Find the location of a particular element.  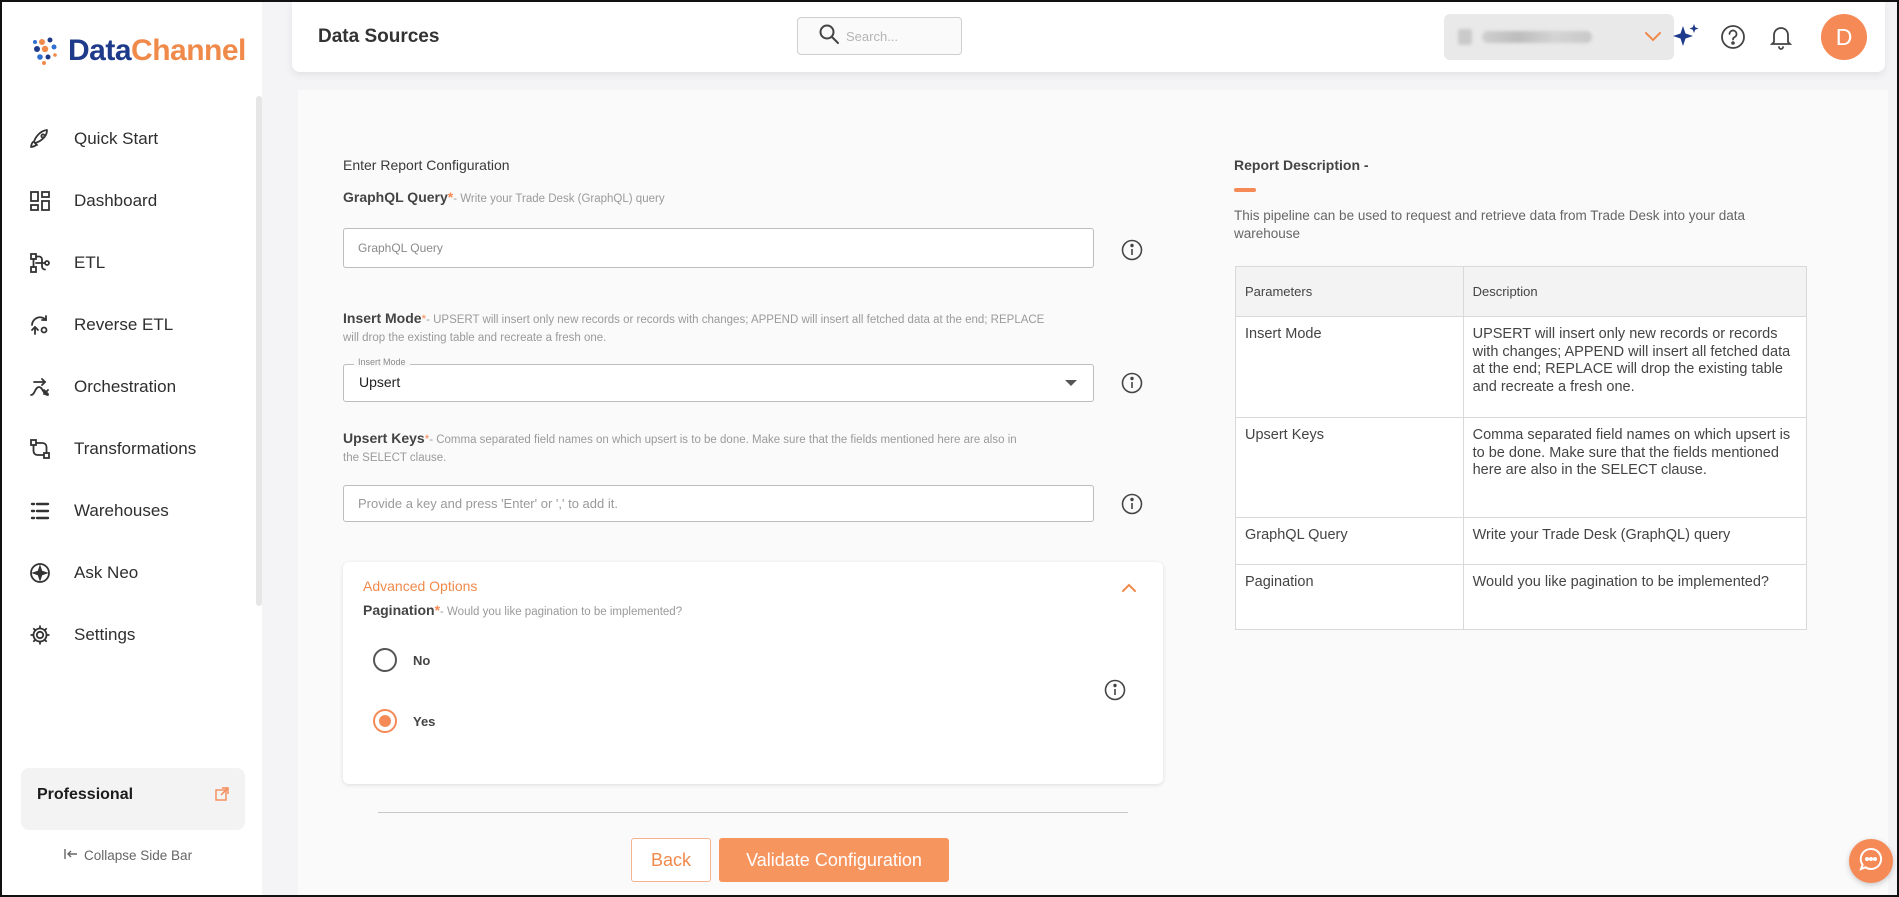

collapse-label: Collapse Side Bar is located at coordinates (138, 855).